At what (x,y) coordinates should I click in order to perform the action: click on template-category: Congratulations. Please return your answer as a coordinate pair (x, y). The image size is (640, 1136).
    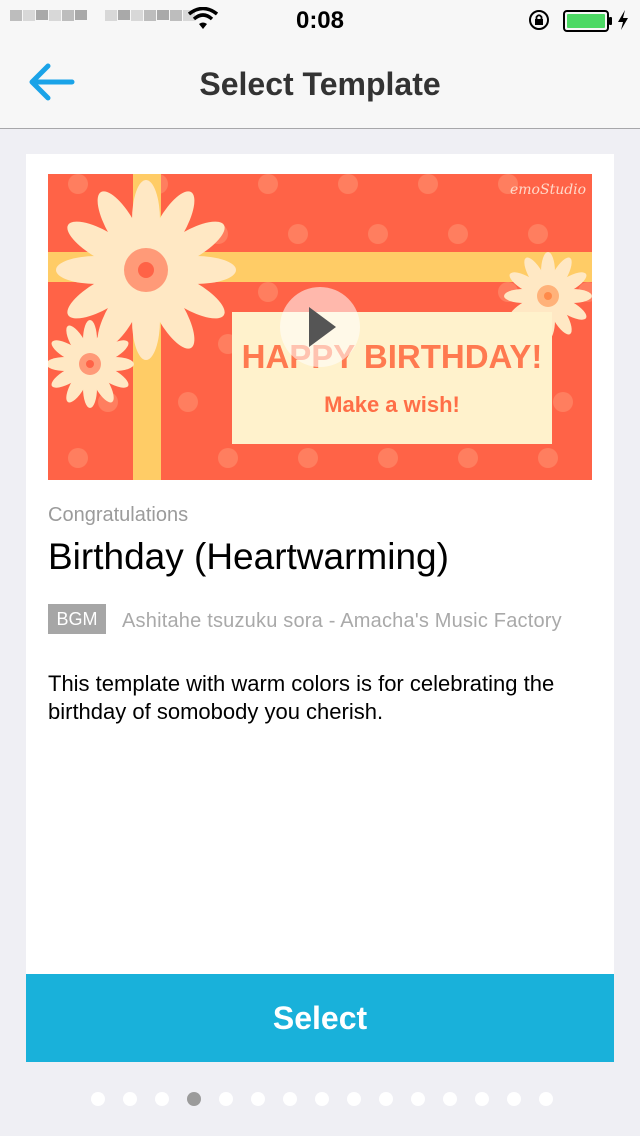
    Looking at the image, I should click on (118, 515).